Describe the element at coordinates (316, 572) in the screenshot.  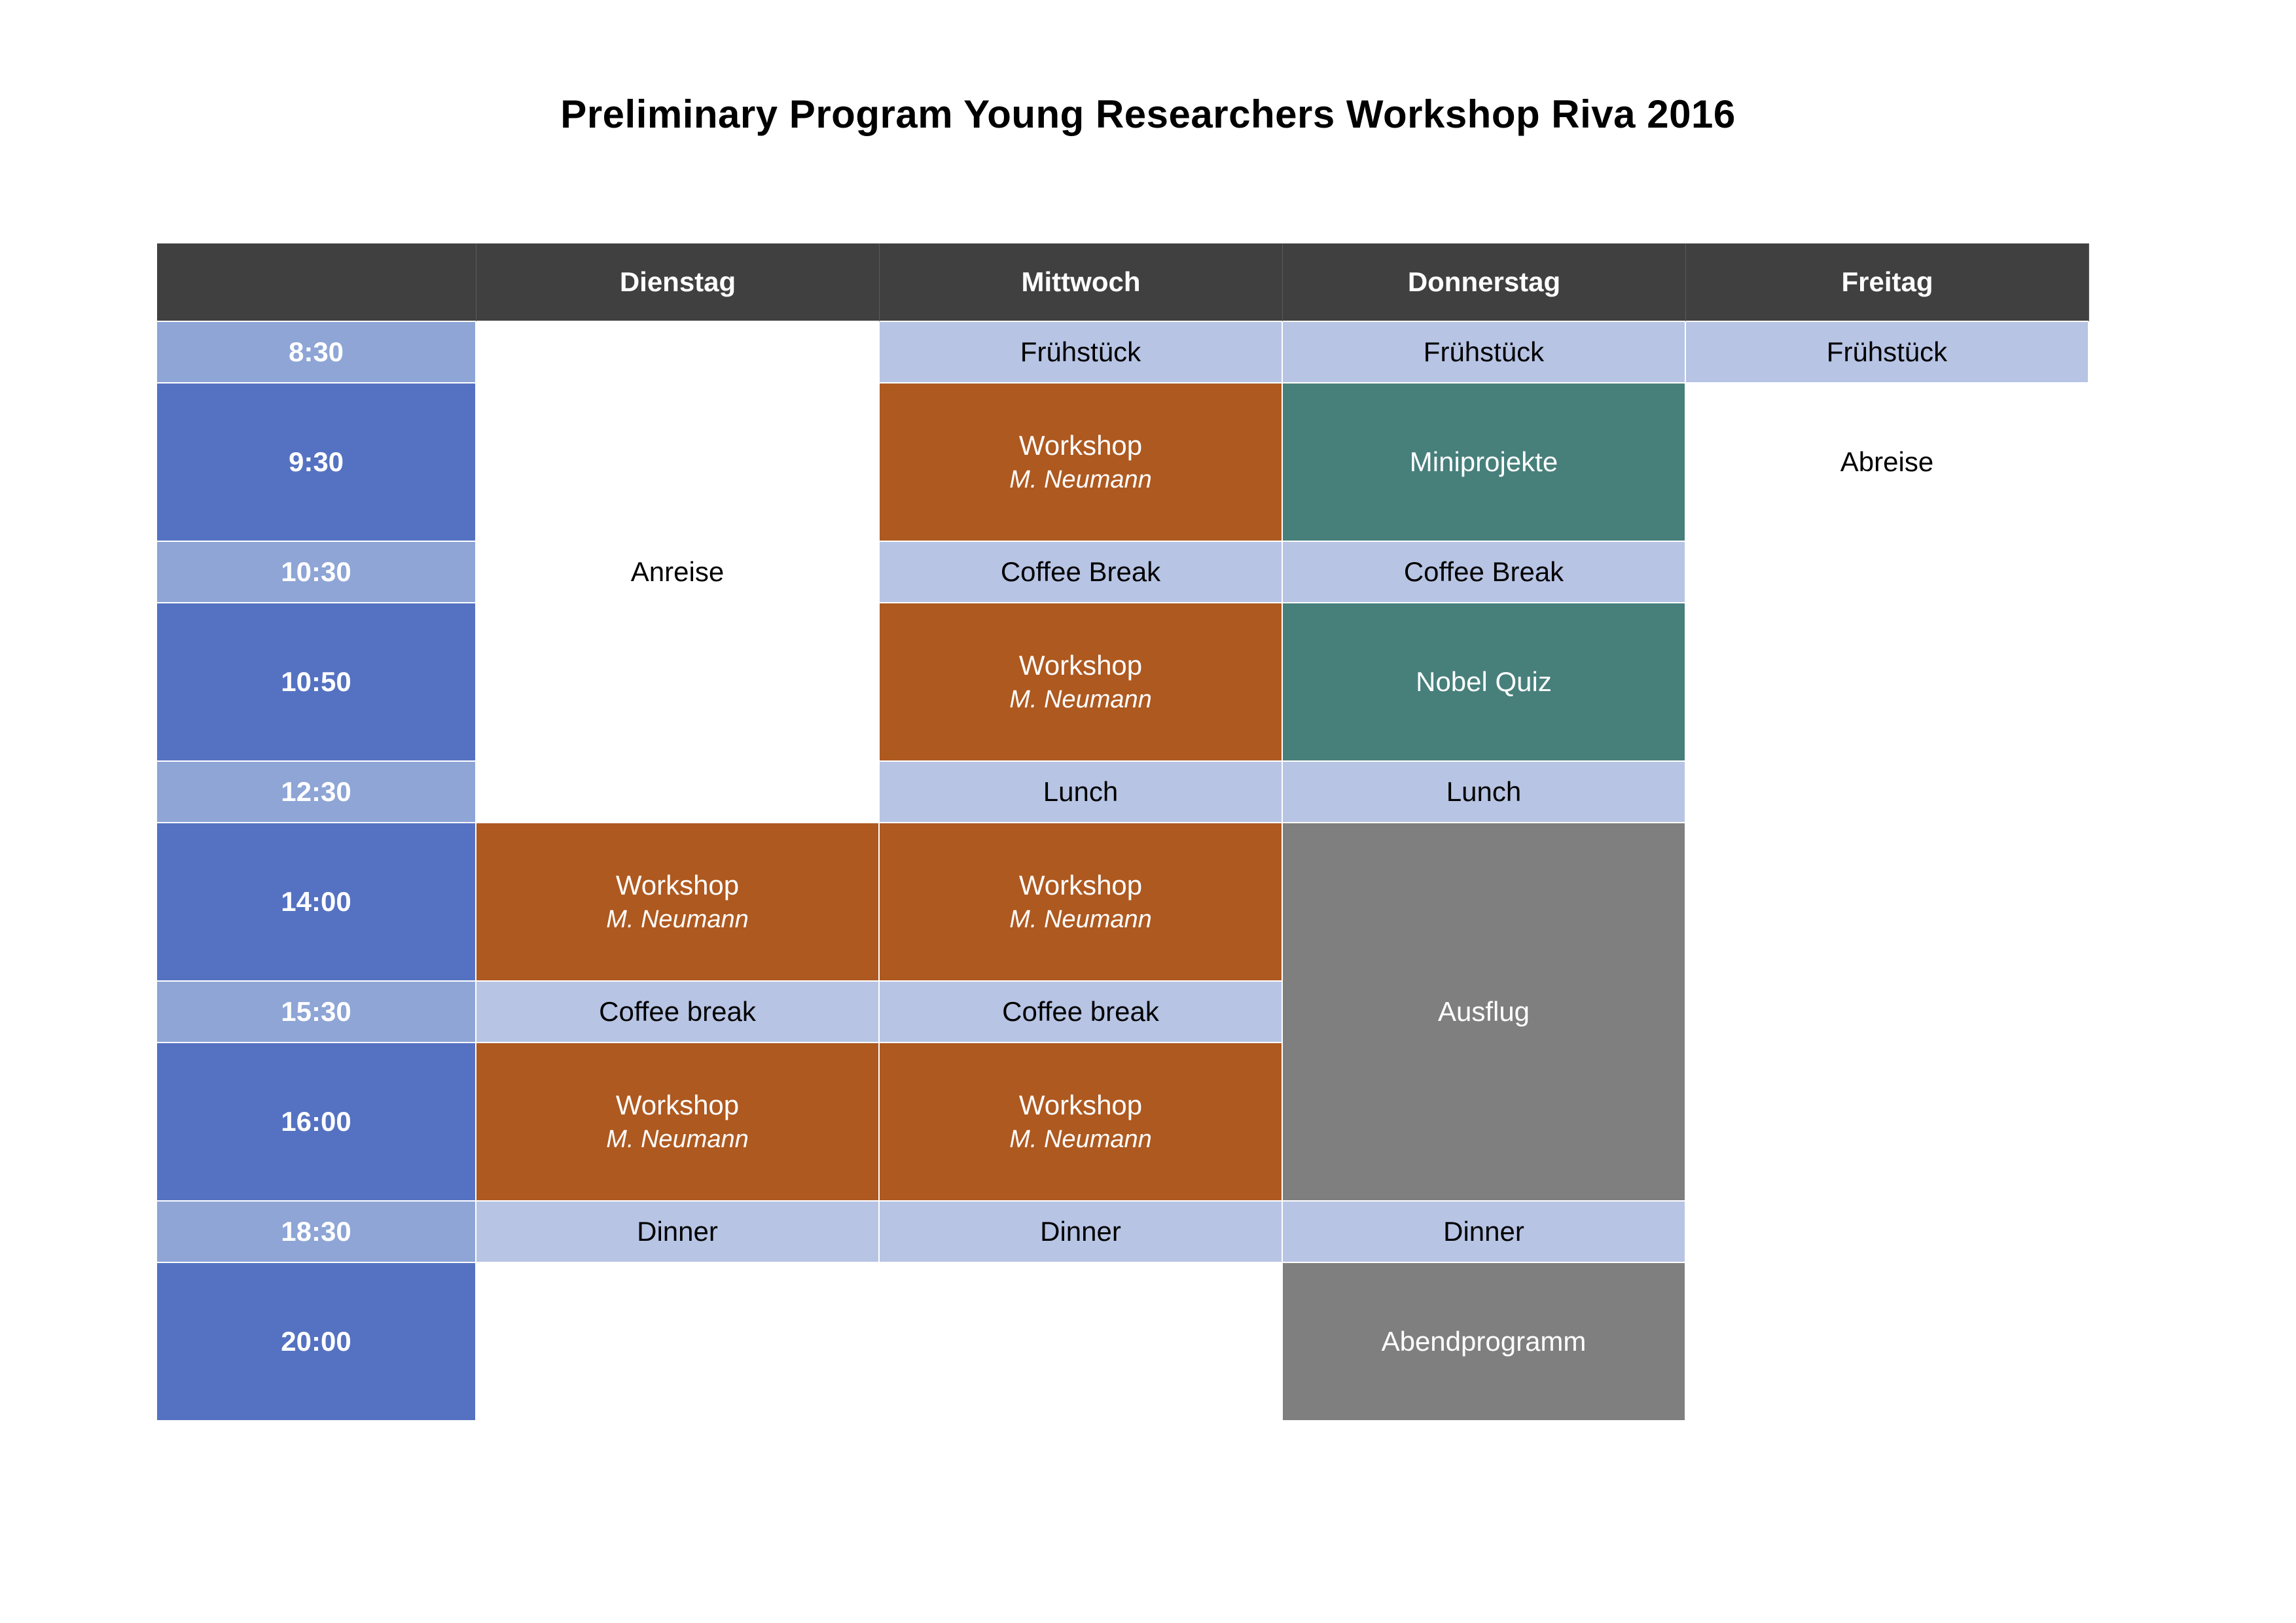
I see `time-slot: 10:30` at that location.